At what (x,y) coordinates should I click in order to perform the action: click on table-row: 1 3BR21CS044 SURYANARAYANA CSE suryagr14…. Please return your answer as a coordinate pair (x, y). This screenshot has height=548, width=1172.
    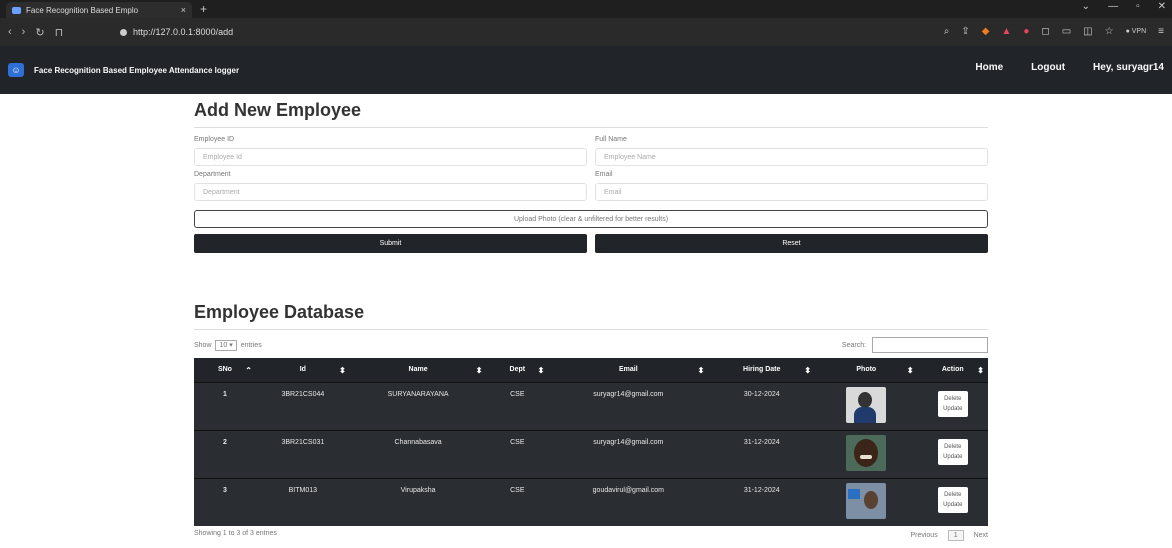
    Looking at the image, I should click on (591, 405).